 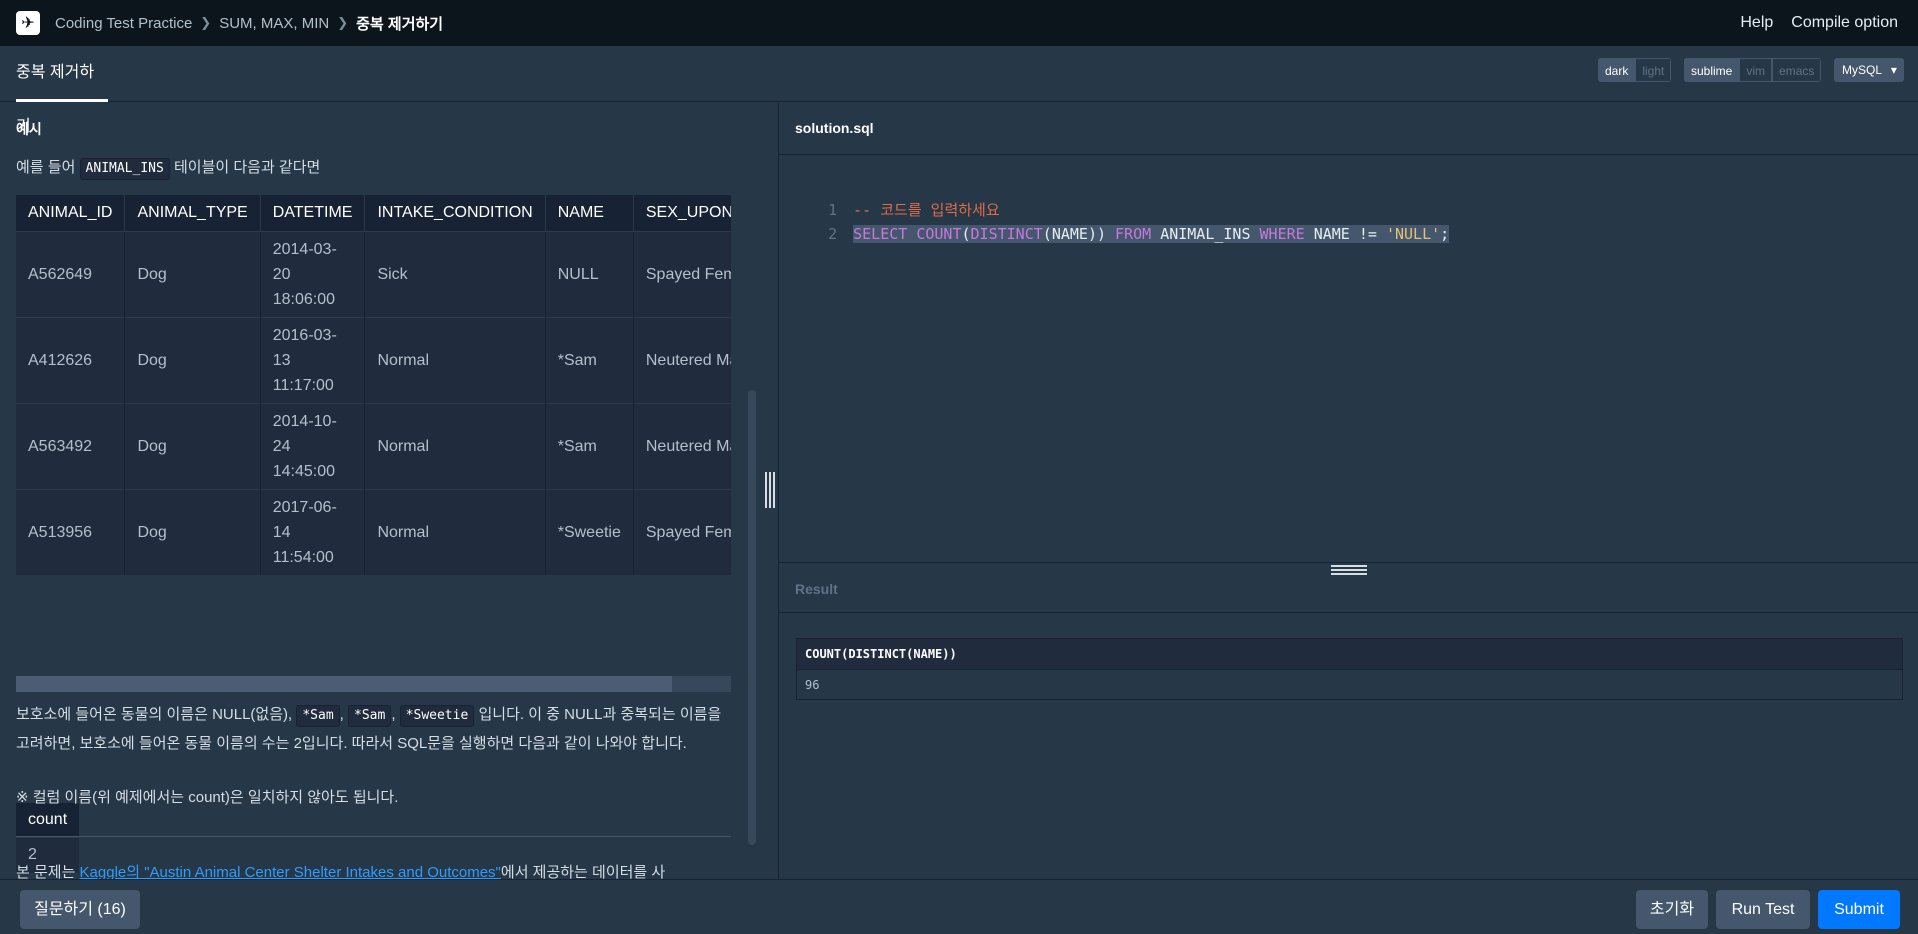 I want to click on code-token: !=, so click(x=1367, y=234).